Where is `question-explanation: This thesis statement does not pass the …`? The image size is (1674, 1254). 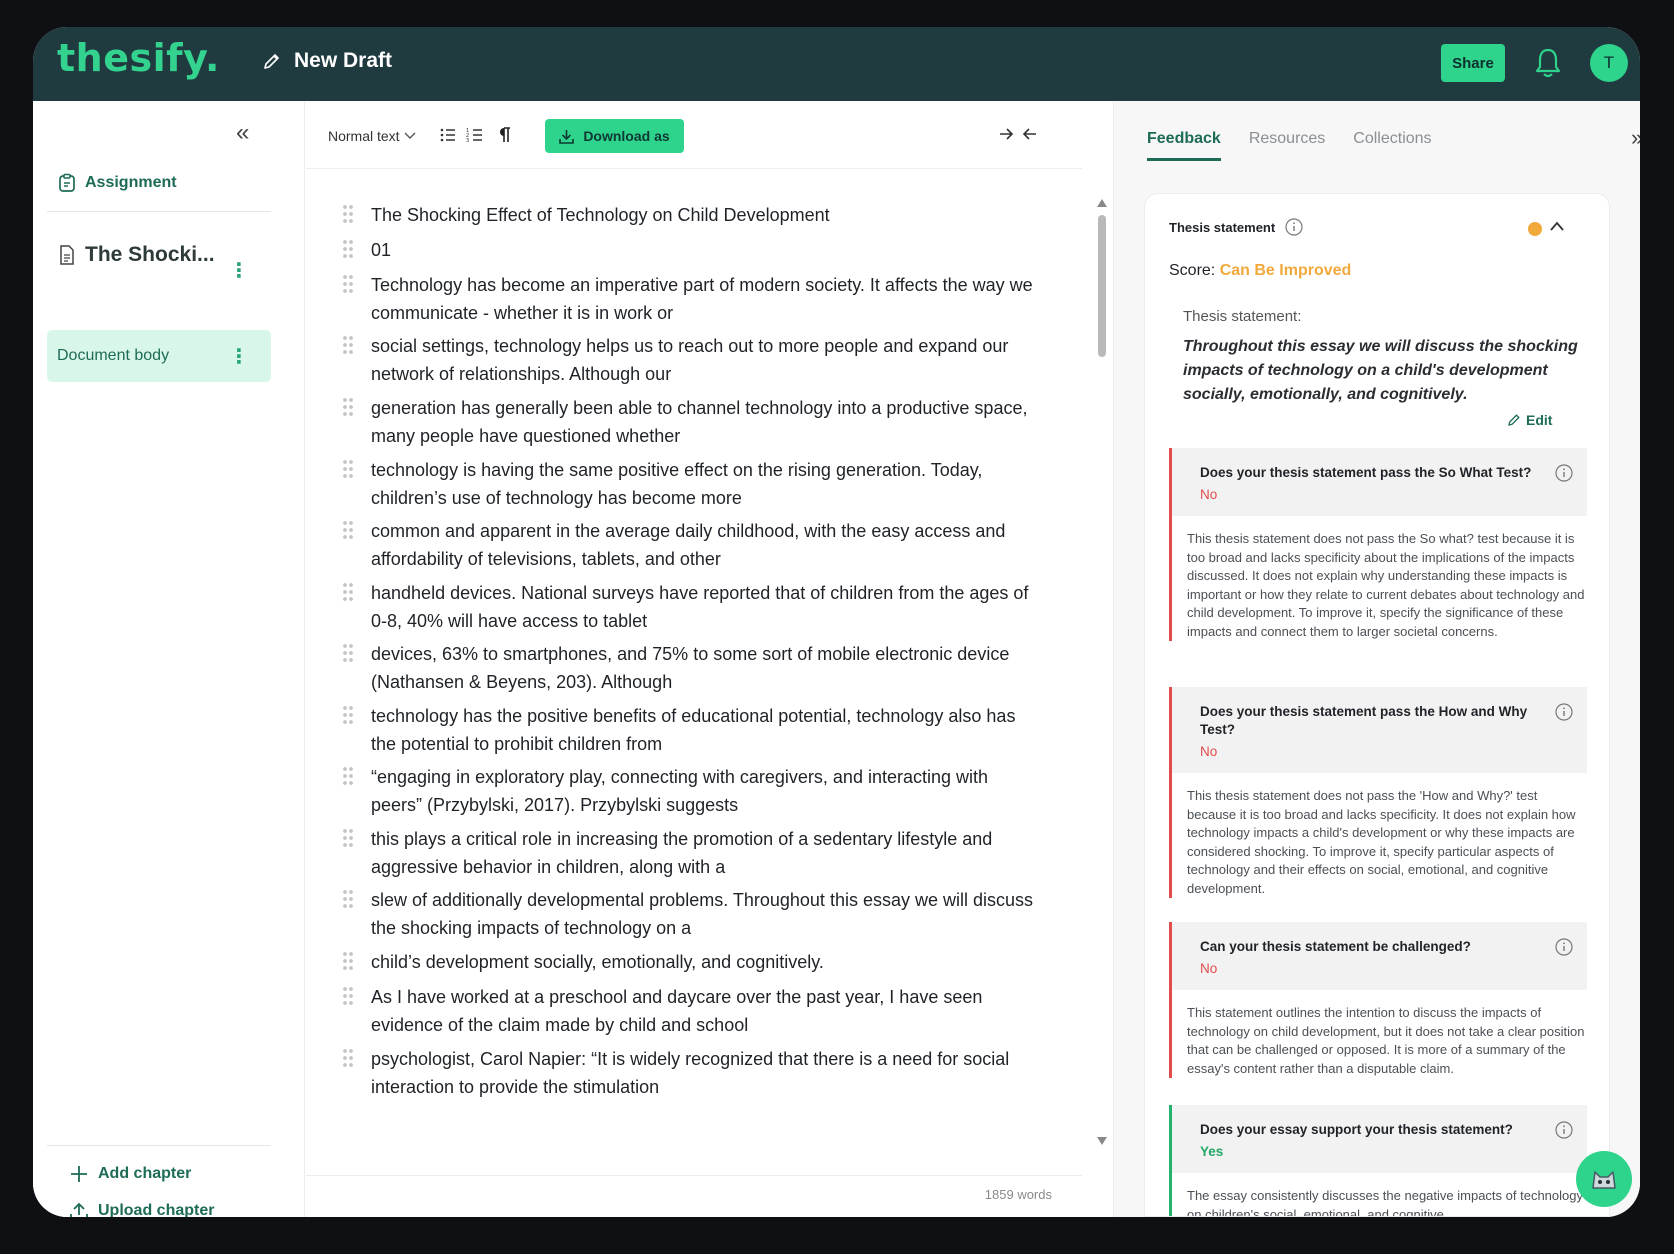 question-explanation: This thesis statement does not pass the … is located at coordinates (1381, 842).